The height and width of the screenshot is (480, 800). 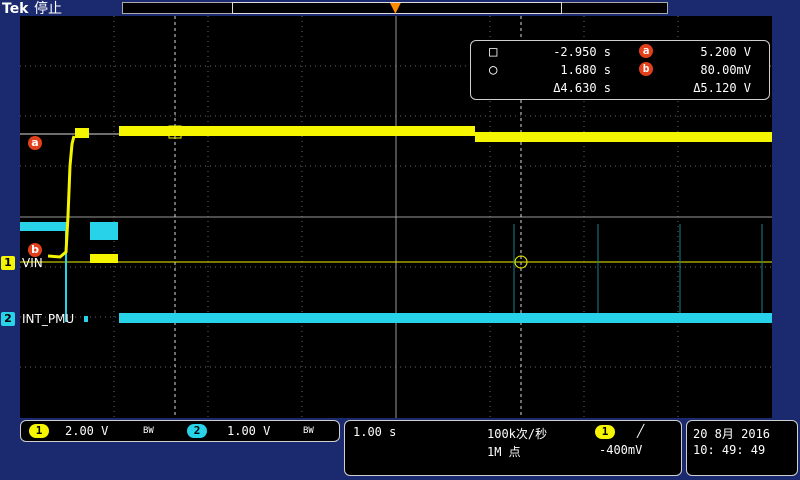 What do you see at coordinates (640, 431) in the screenshot?
I see `trigger-slope-icon: ╱` at bounding box center [640, 431].